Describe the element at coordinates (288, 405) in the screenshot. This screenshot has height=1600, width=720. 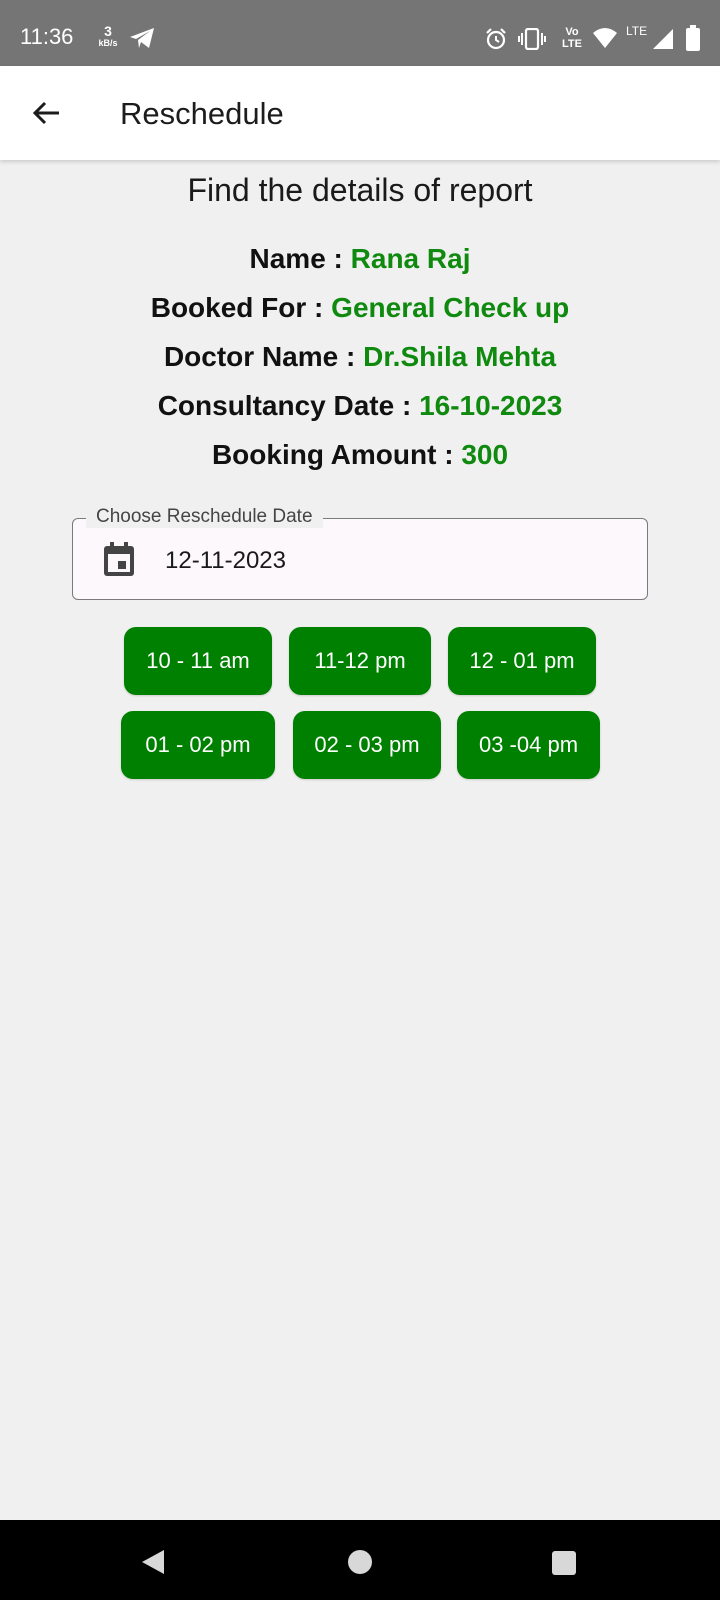
I see `detail-label: Consultancy Date :` at that location.